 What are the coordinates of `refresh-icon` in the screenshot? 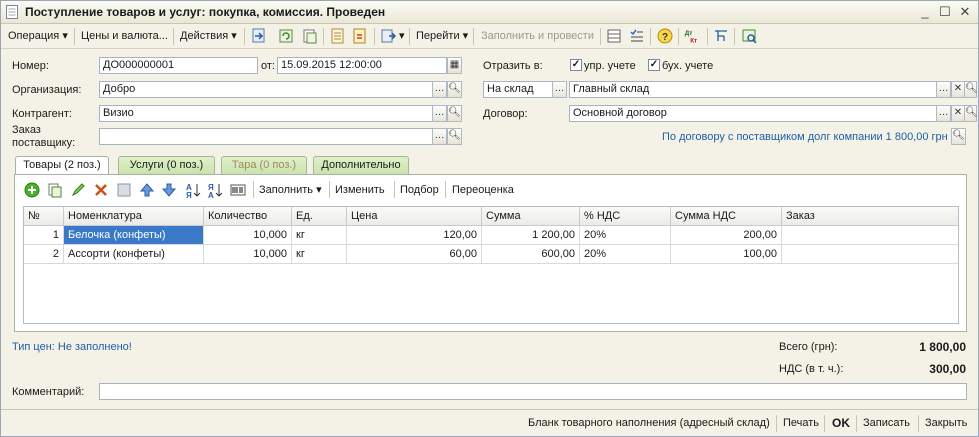 It's located at (286, 36).